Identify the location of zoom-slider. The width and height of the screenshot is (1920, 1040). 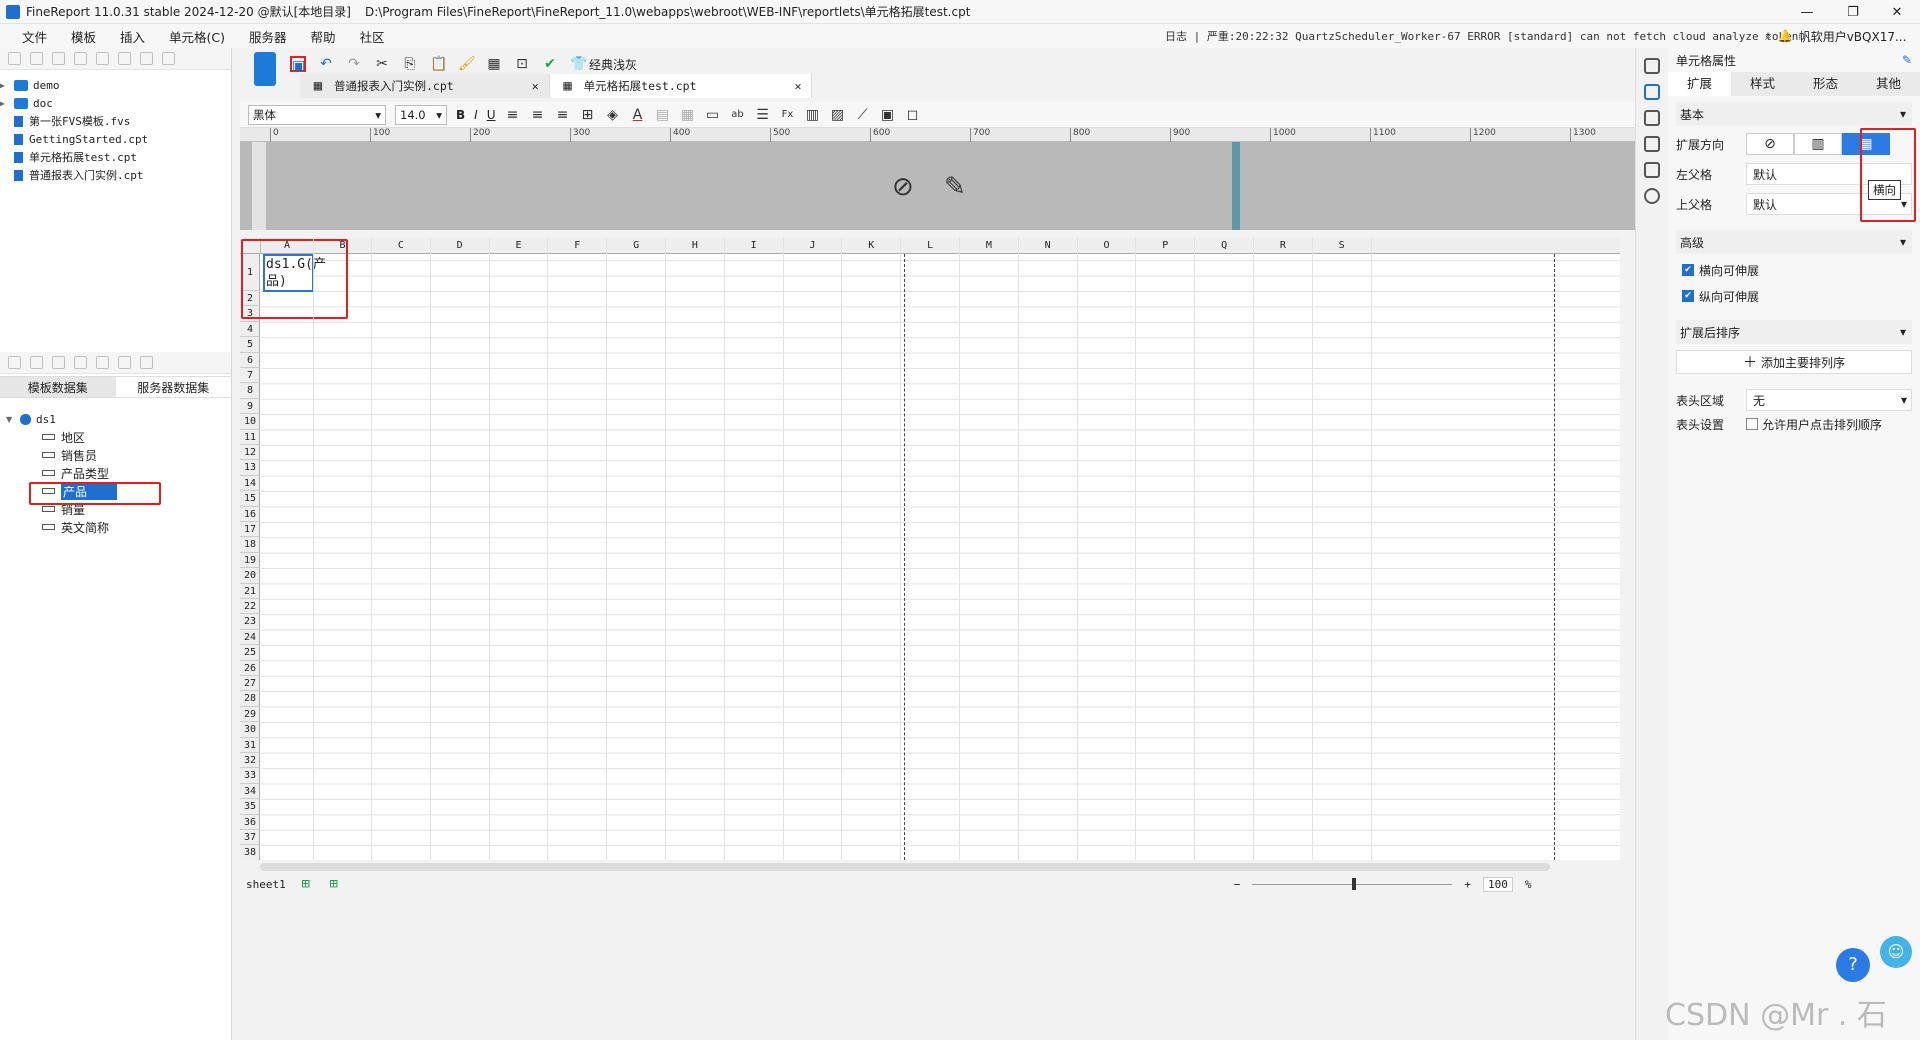
(1352, 883).